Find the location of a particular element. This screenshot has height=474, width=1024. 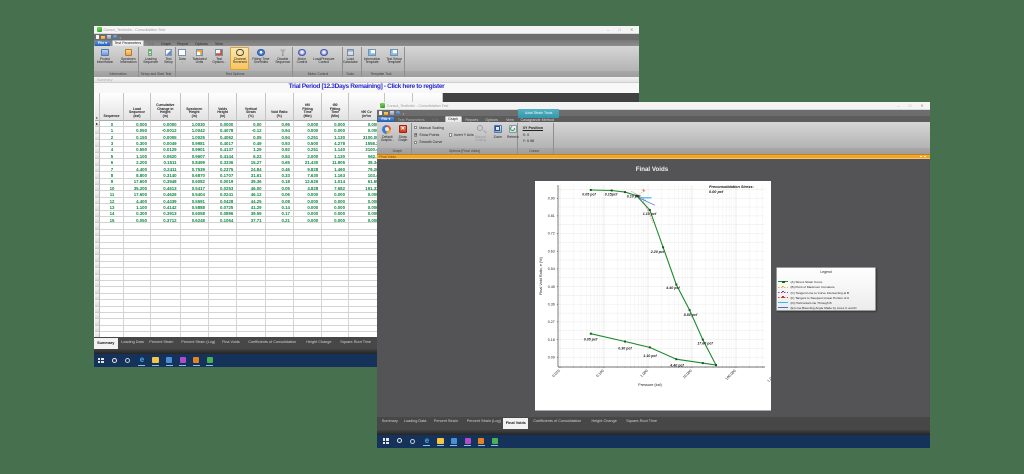

svg-text: 0.63 is located at coordinates (551, 251).